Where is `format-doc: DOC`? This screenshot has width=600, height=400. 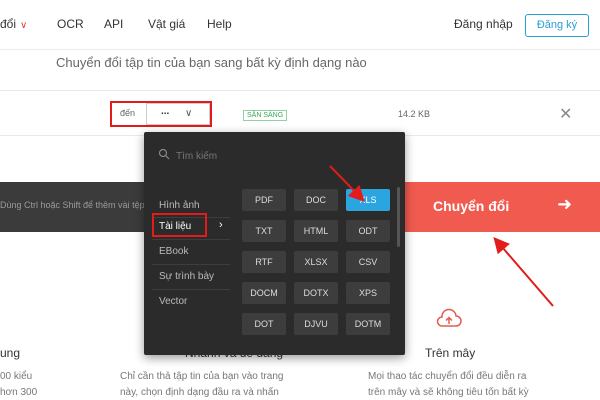 format-doc: DOC is located at coordinates (316, 200).